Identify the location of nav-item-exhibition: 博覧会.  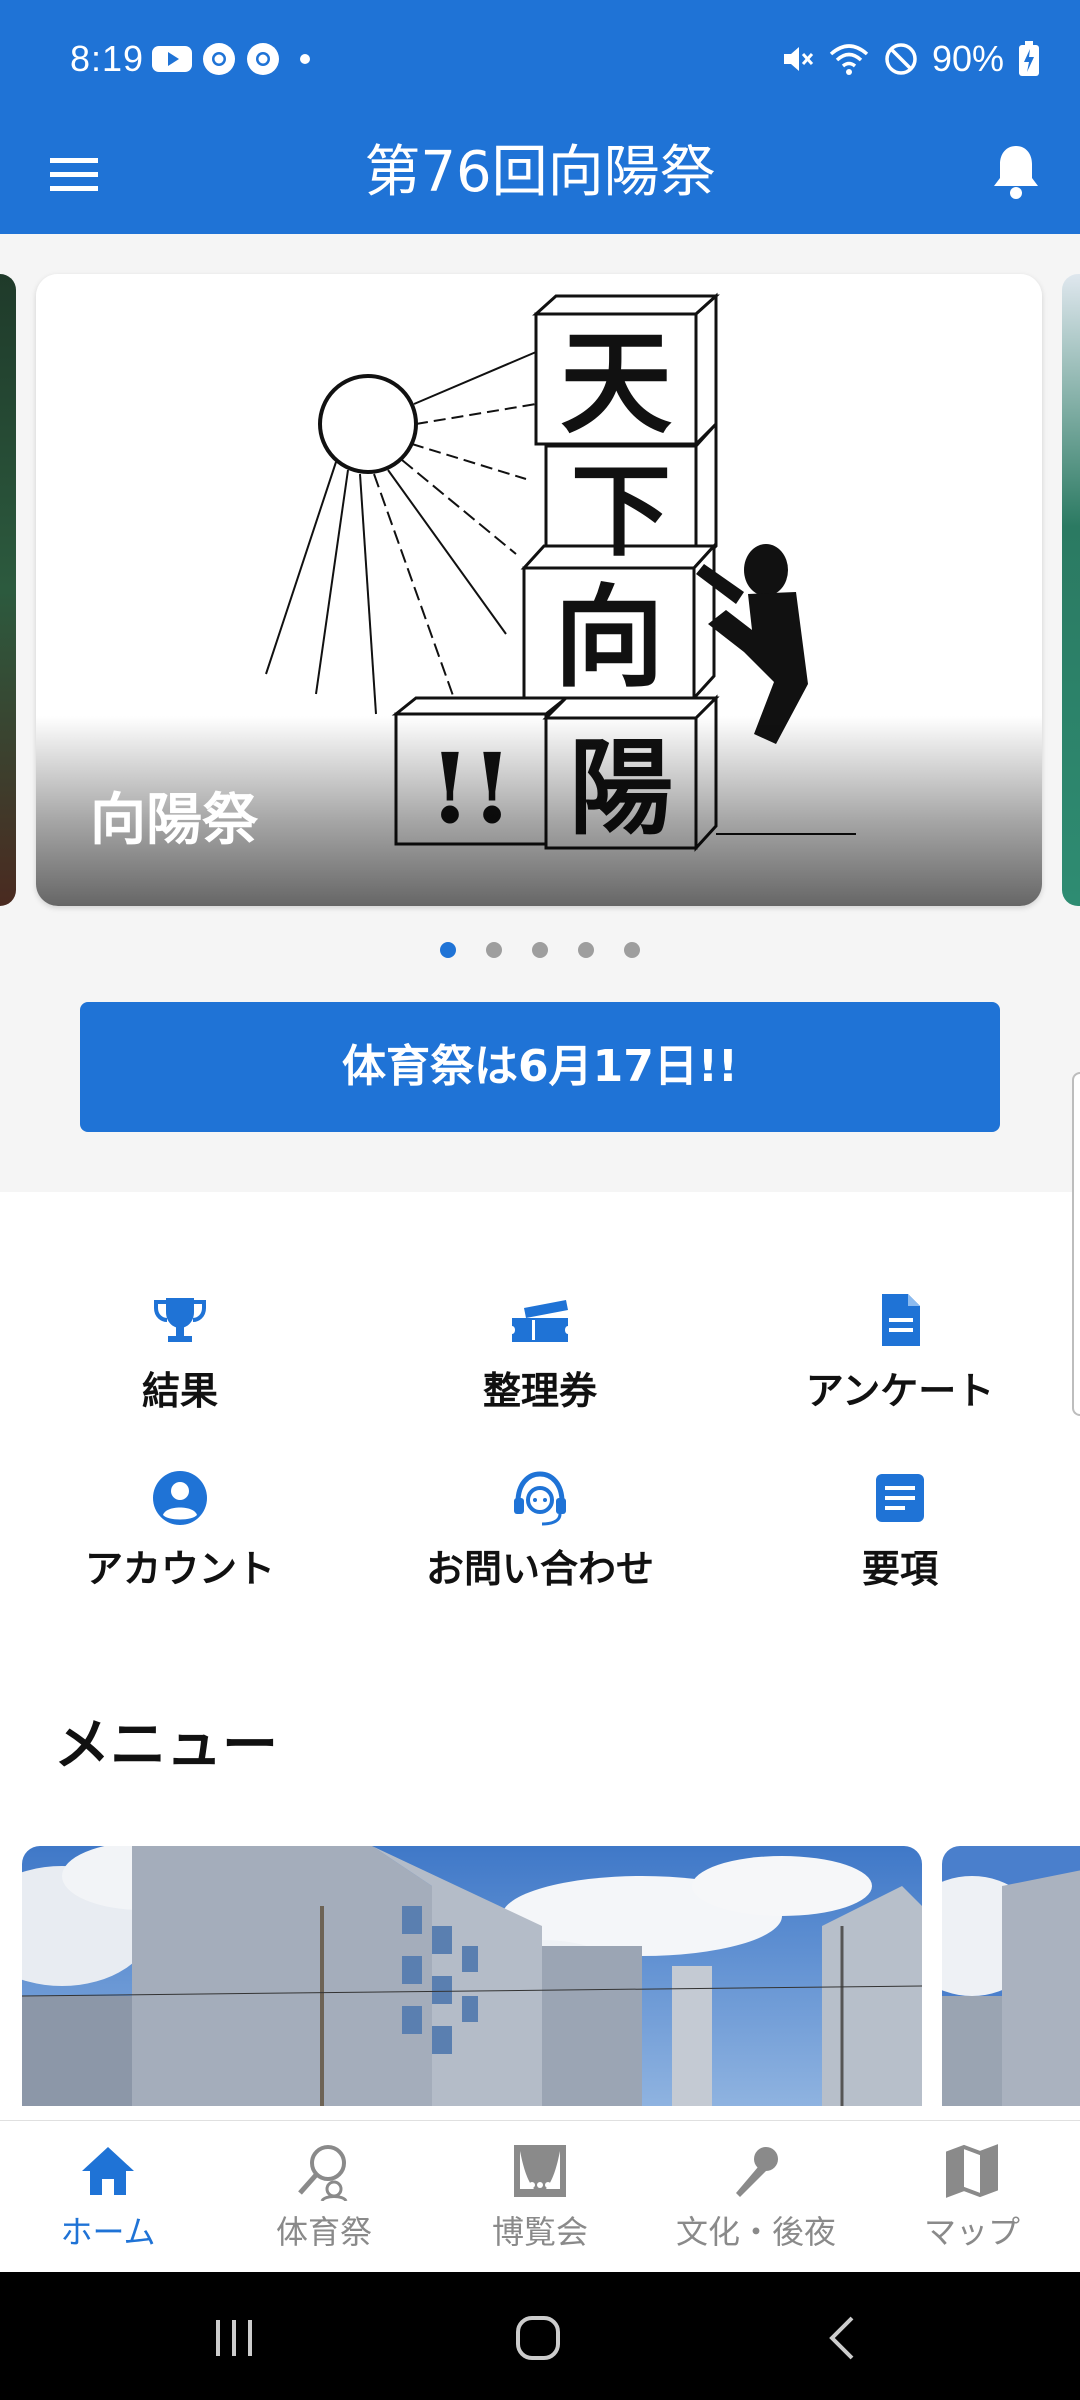
(540, 2197).